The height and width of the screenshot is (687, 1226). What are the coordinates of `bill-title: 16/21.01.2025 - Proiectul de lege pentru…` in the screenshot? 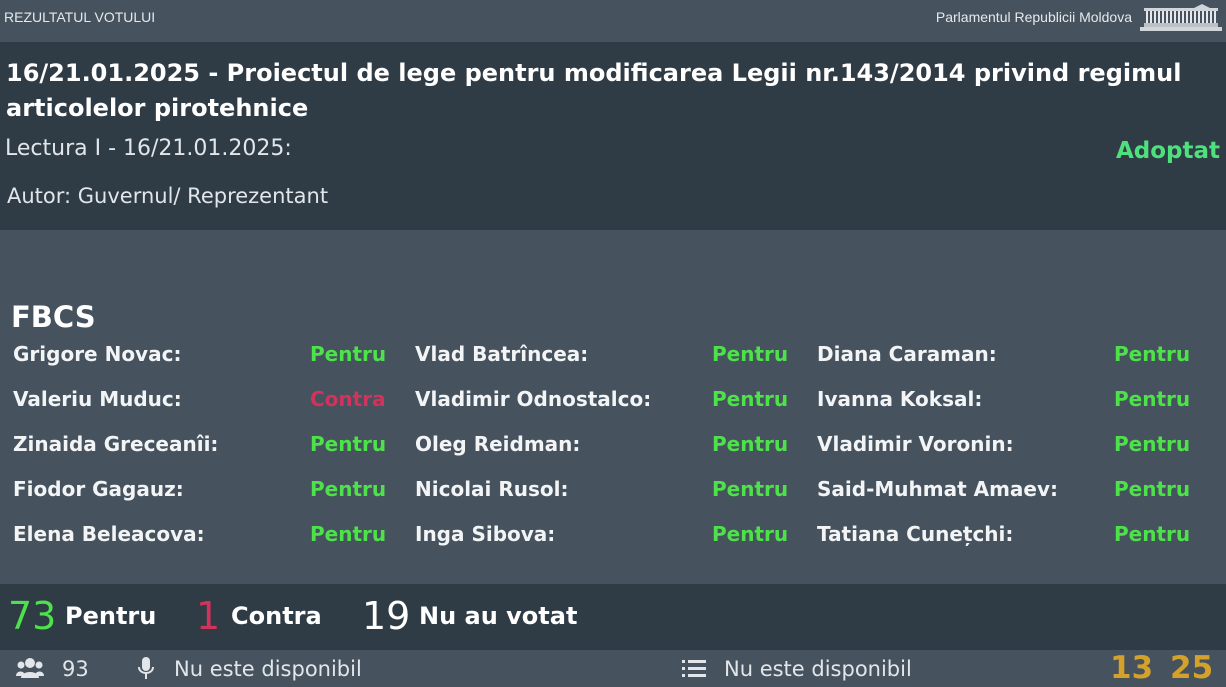 It's located at (594, 90).